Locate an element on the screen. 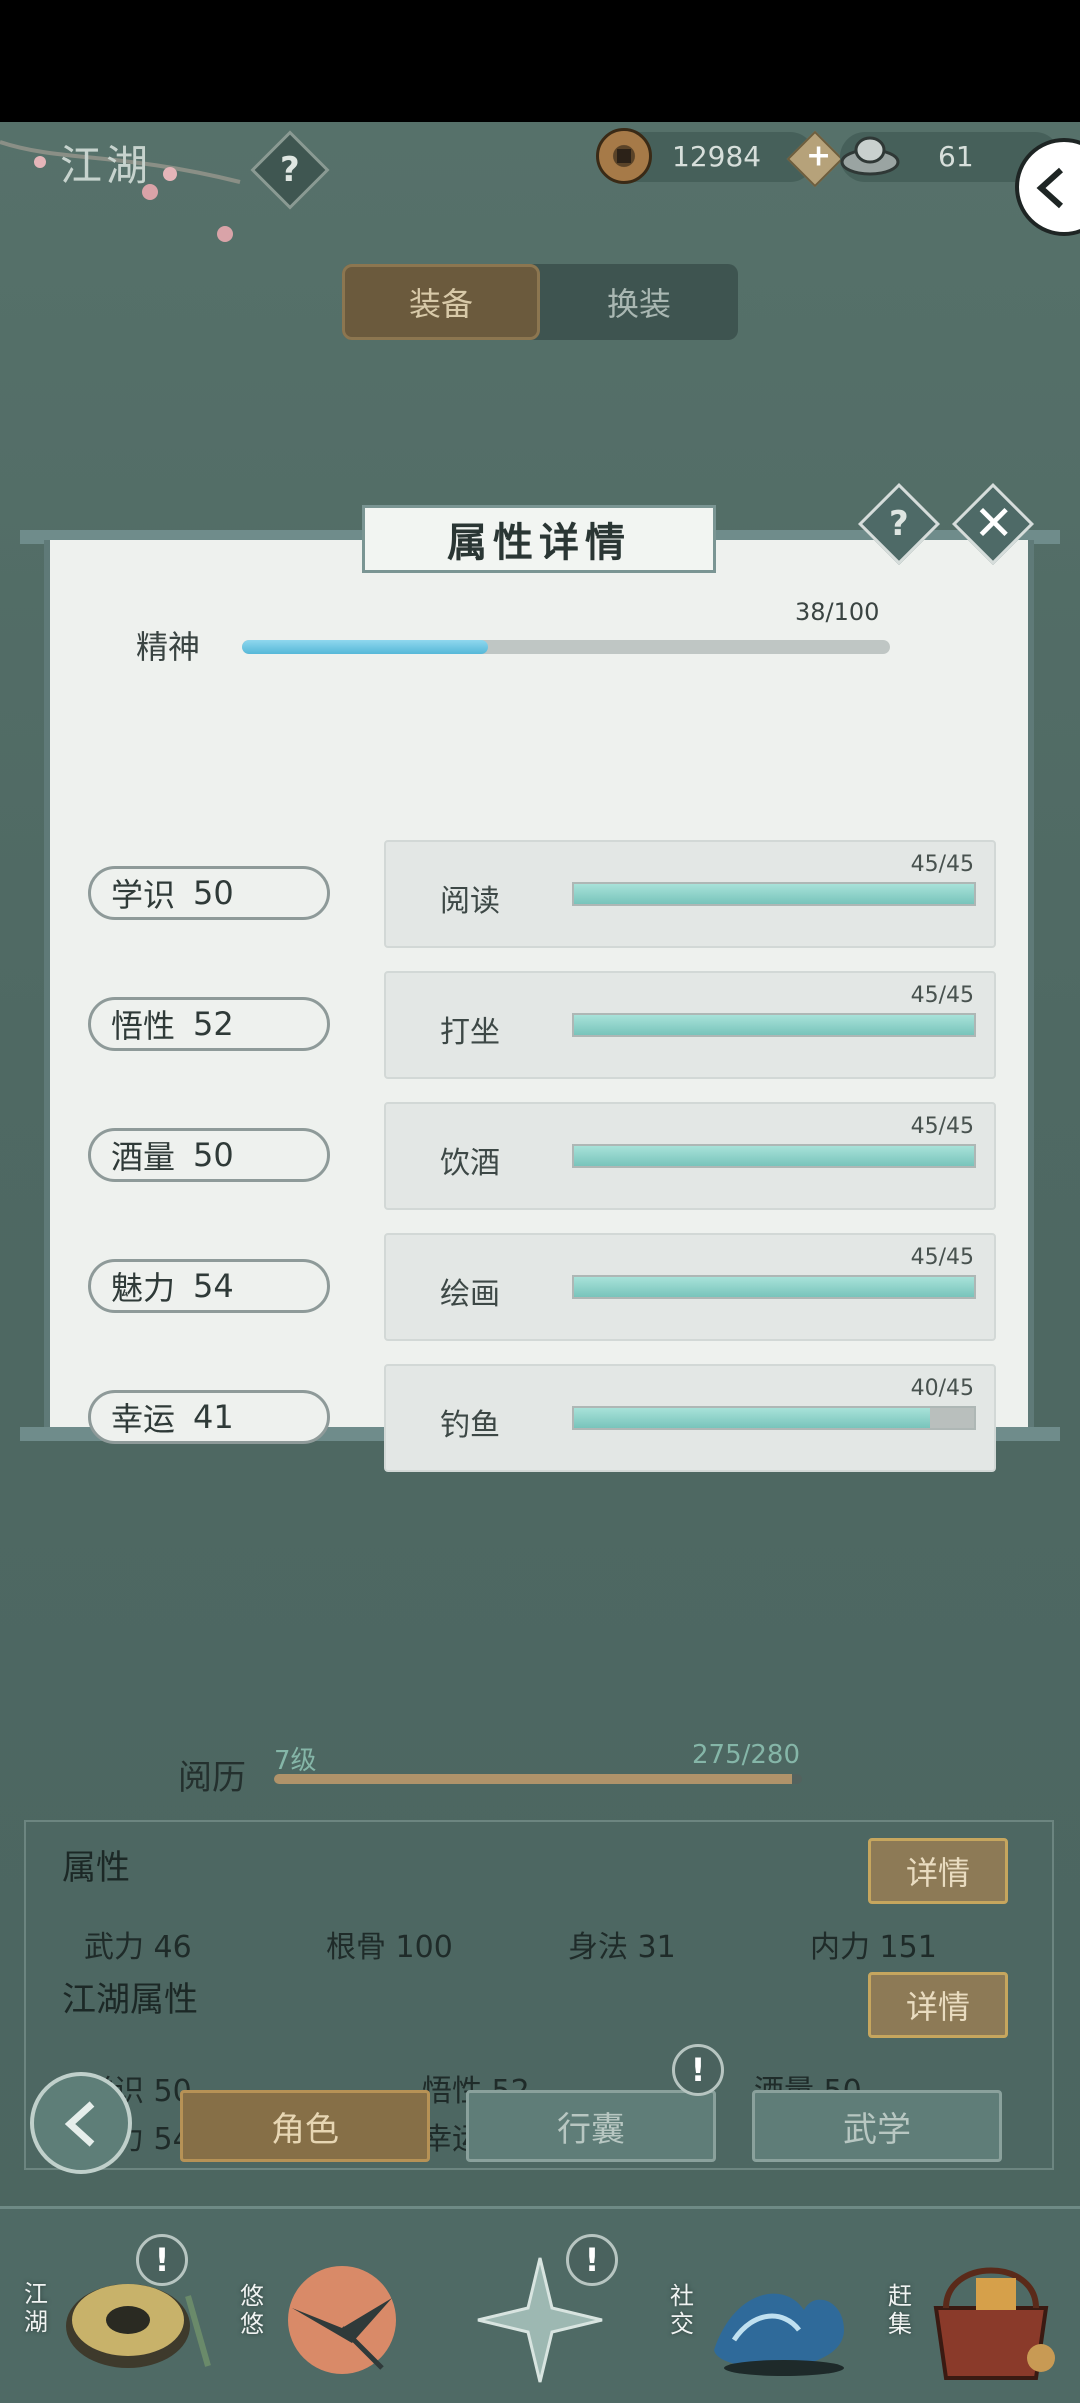 Image resolution: width=1080 pixels, height=2403 pixels. activity-label: 饮酒 is located at coordinates (470, 1163).